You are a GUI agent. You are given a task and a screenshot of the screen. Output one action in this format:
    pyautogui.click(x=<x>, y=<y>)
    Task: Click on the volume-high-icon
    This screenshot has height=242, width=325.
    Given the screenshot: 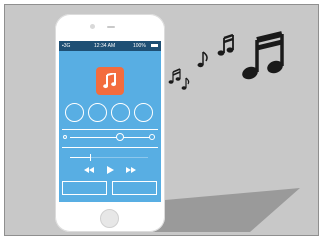 What is the action you would take?
    pyautogui.click(x=152, y=137)
    